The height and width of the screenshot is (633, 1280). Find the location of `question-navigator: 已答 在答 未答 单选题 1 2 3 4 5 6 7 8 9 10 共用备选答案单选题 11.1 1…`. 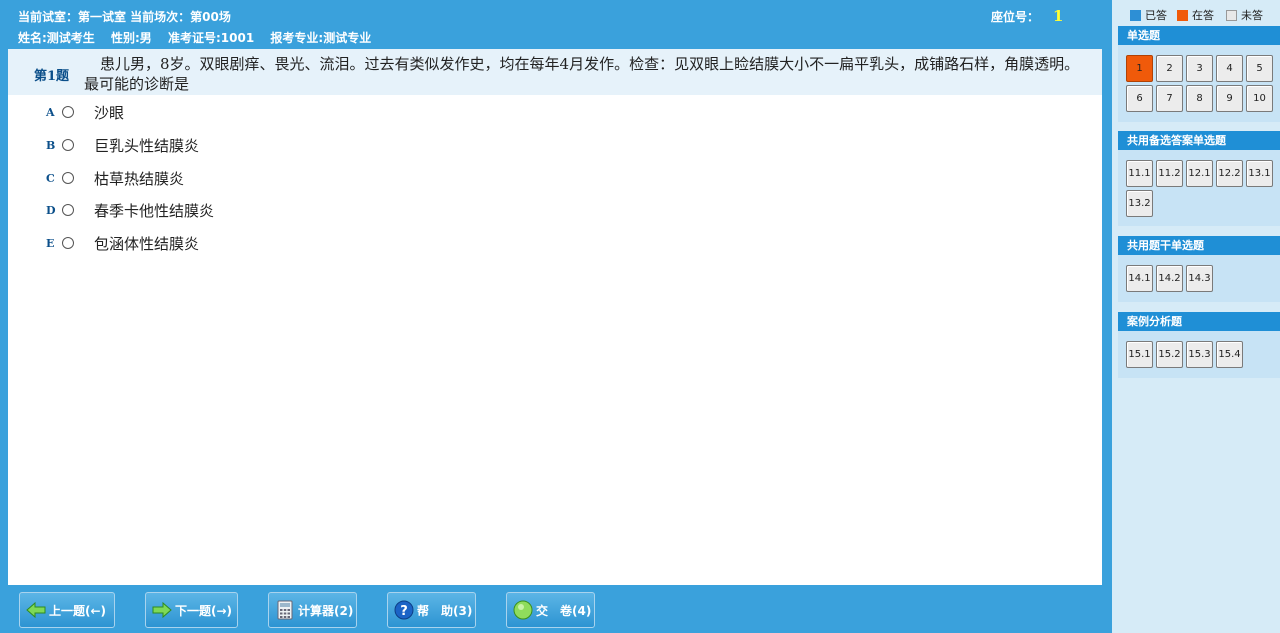

question-navigator: 已答 在答 未答 单选题 1 2 3 4 5 6 7 8 9 10 共用备选答案单选题 11.1 1… is located at coordinates (1196, 316).